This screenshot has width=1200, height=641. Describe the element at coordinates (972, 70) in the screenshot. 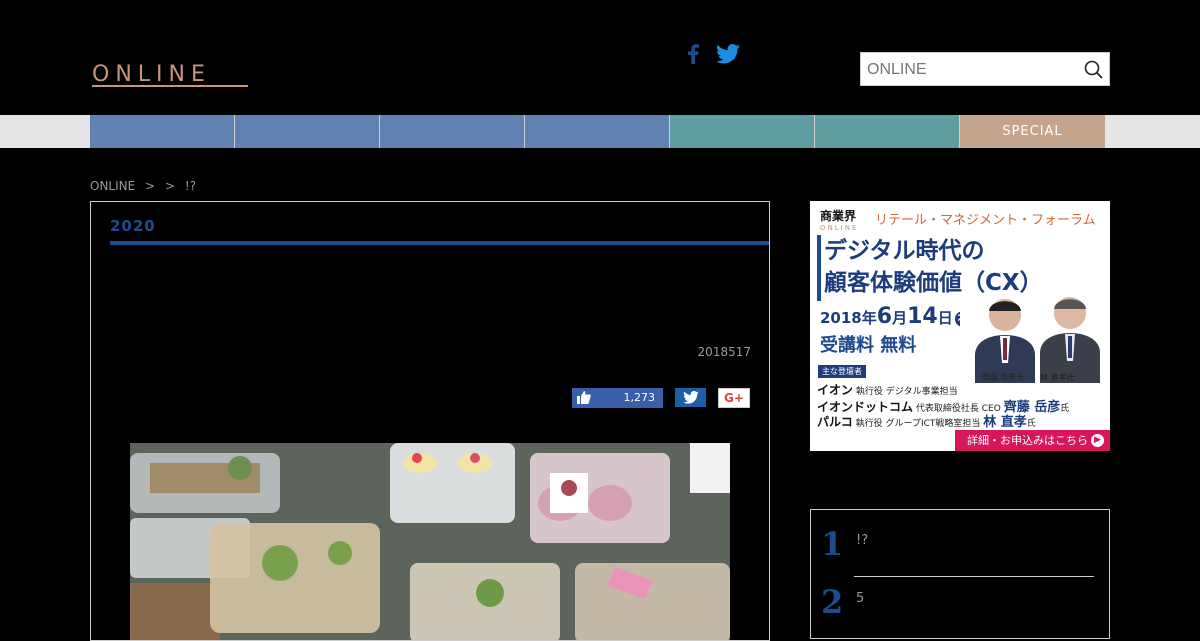

I see `search-input` at that location.